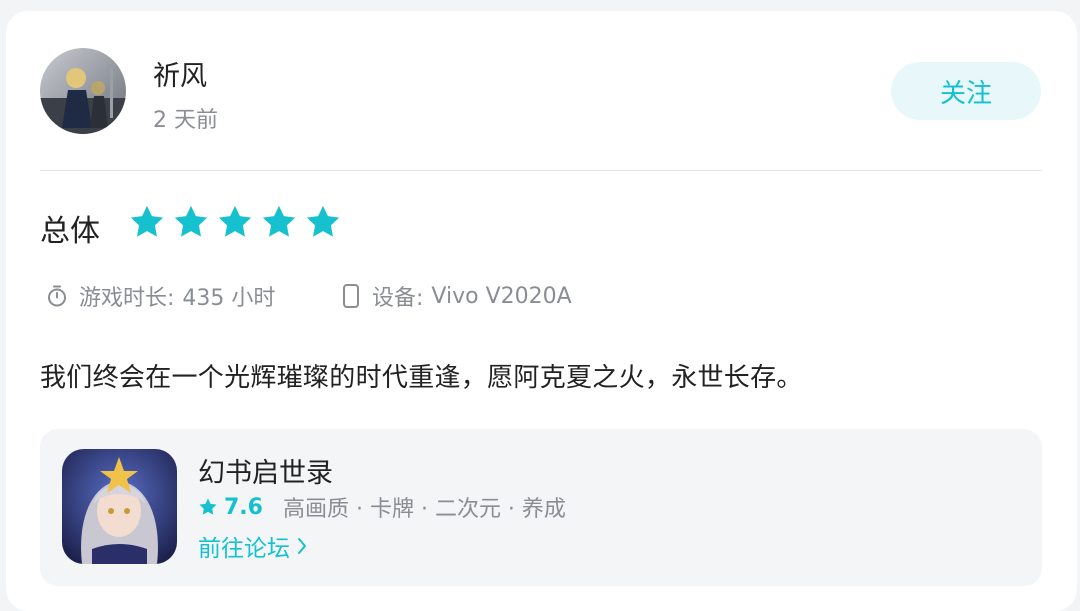 The width and height of the screenshot is (1080, 611). What do you see at coordinates (185, 120) in the screenshot?
I see `post-time: 2 天前` at bounding box center [185, 120].